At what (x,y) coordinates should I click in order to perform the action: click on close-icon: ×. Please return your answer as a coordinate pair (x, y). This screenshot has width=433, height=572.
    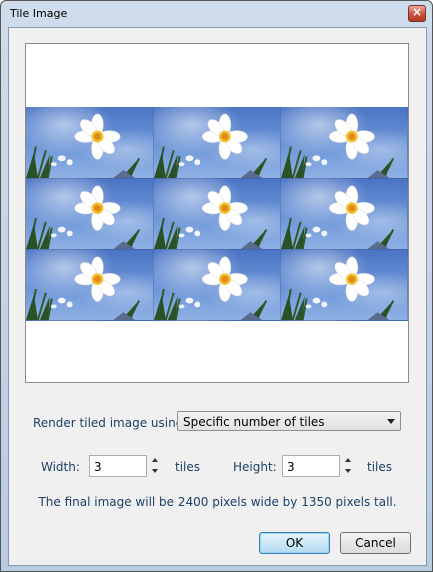
    Looking at the image, I should click on (417, 12).